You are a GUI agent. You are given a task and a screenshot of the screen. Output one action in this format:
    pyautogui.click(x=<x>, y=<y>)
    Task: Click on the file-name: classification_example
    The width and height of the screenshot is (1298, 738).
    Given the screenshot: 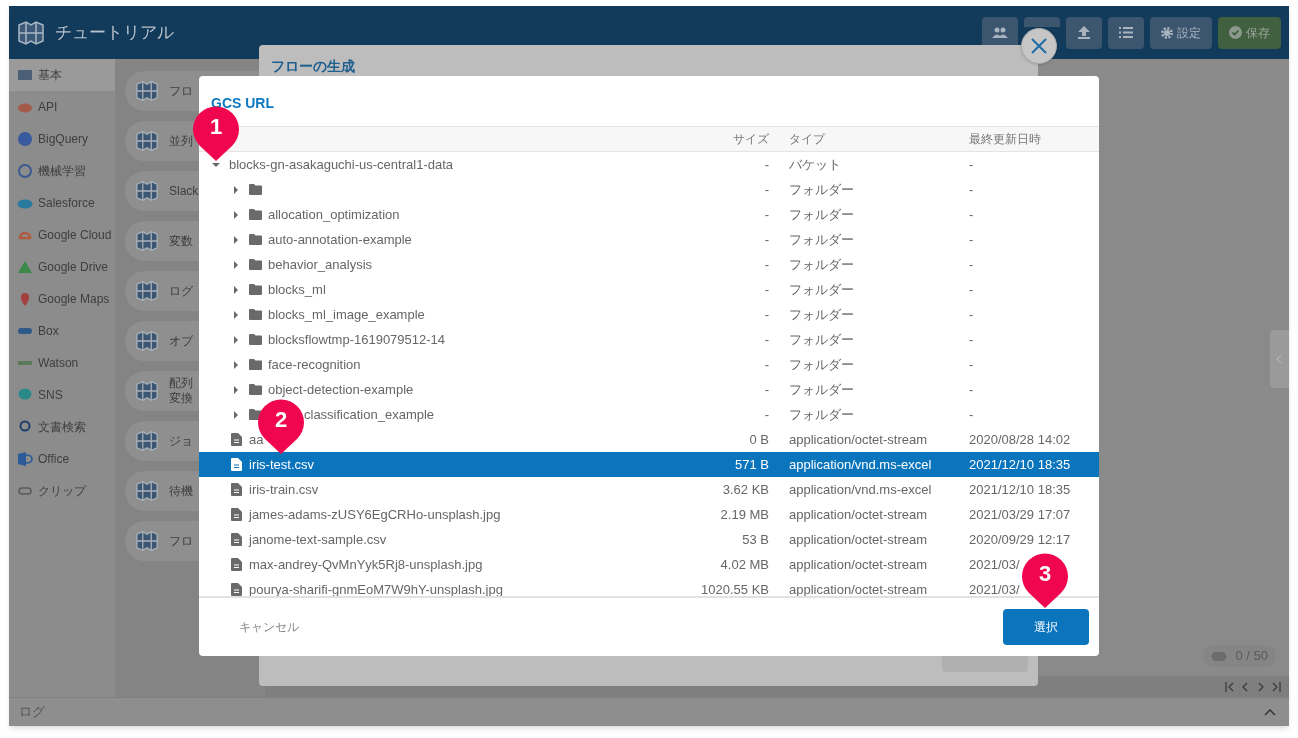 What is the action you would take?
    pyautogui.click(x=369, y=414)
    